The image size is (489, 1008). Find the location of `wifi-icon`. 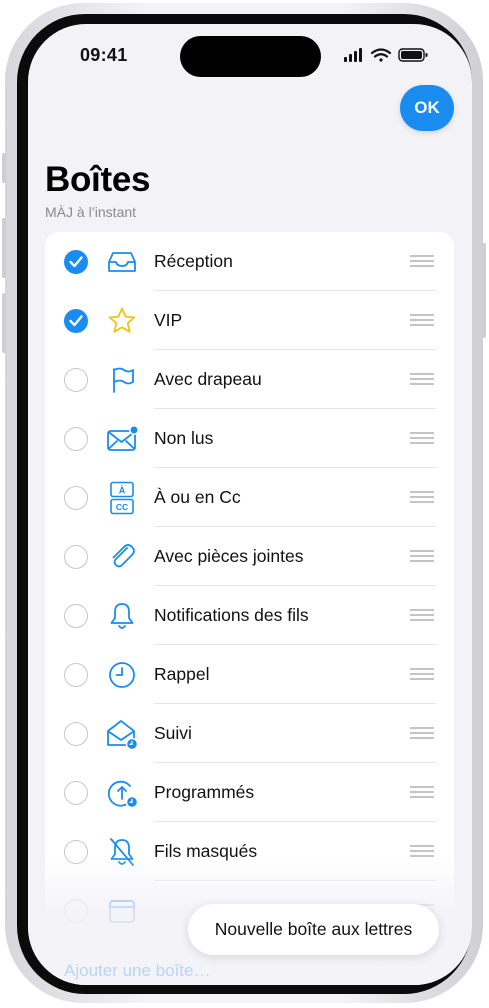

wifi-icon is located at coordinates (381, 55).